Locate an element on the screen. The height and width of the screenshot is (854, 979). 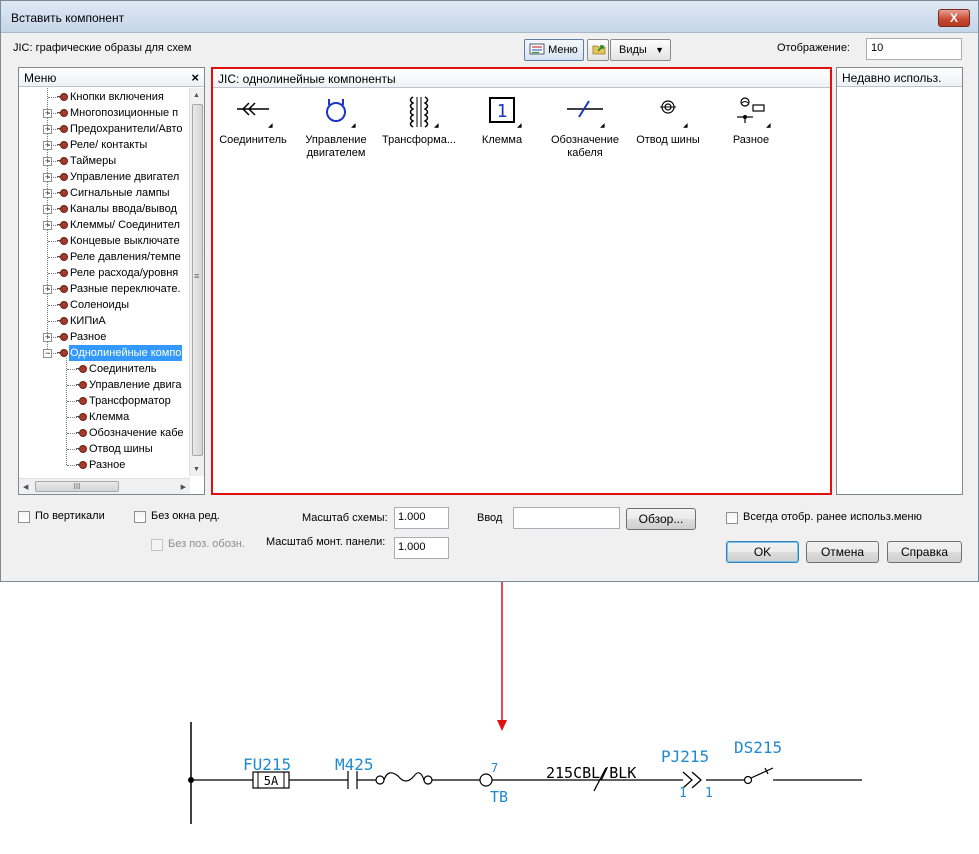
schematic-scale-label: Масштаб схемы: is located at coordinates (345, 518).